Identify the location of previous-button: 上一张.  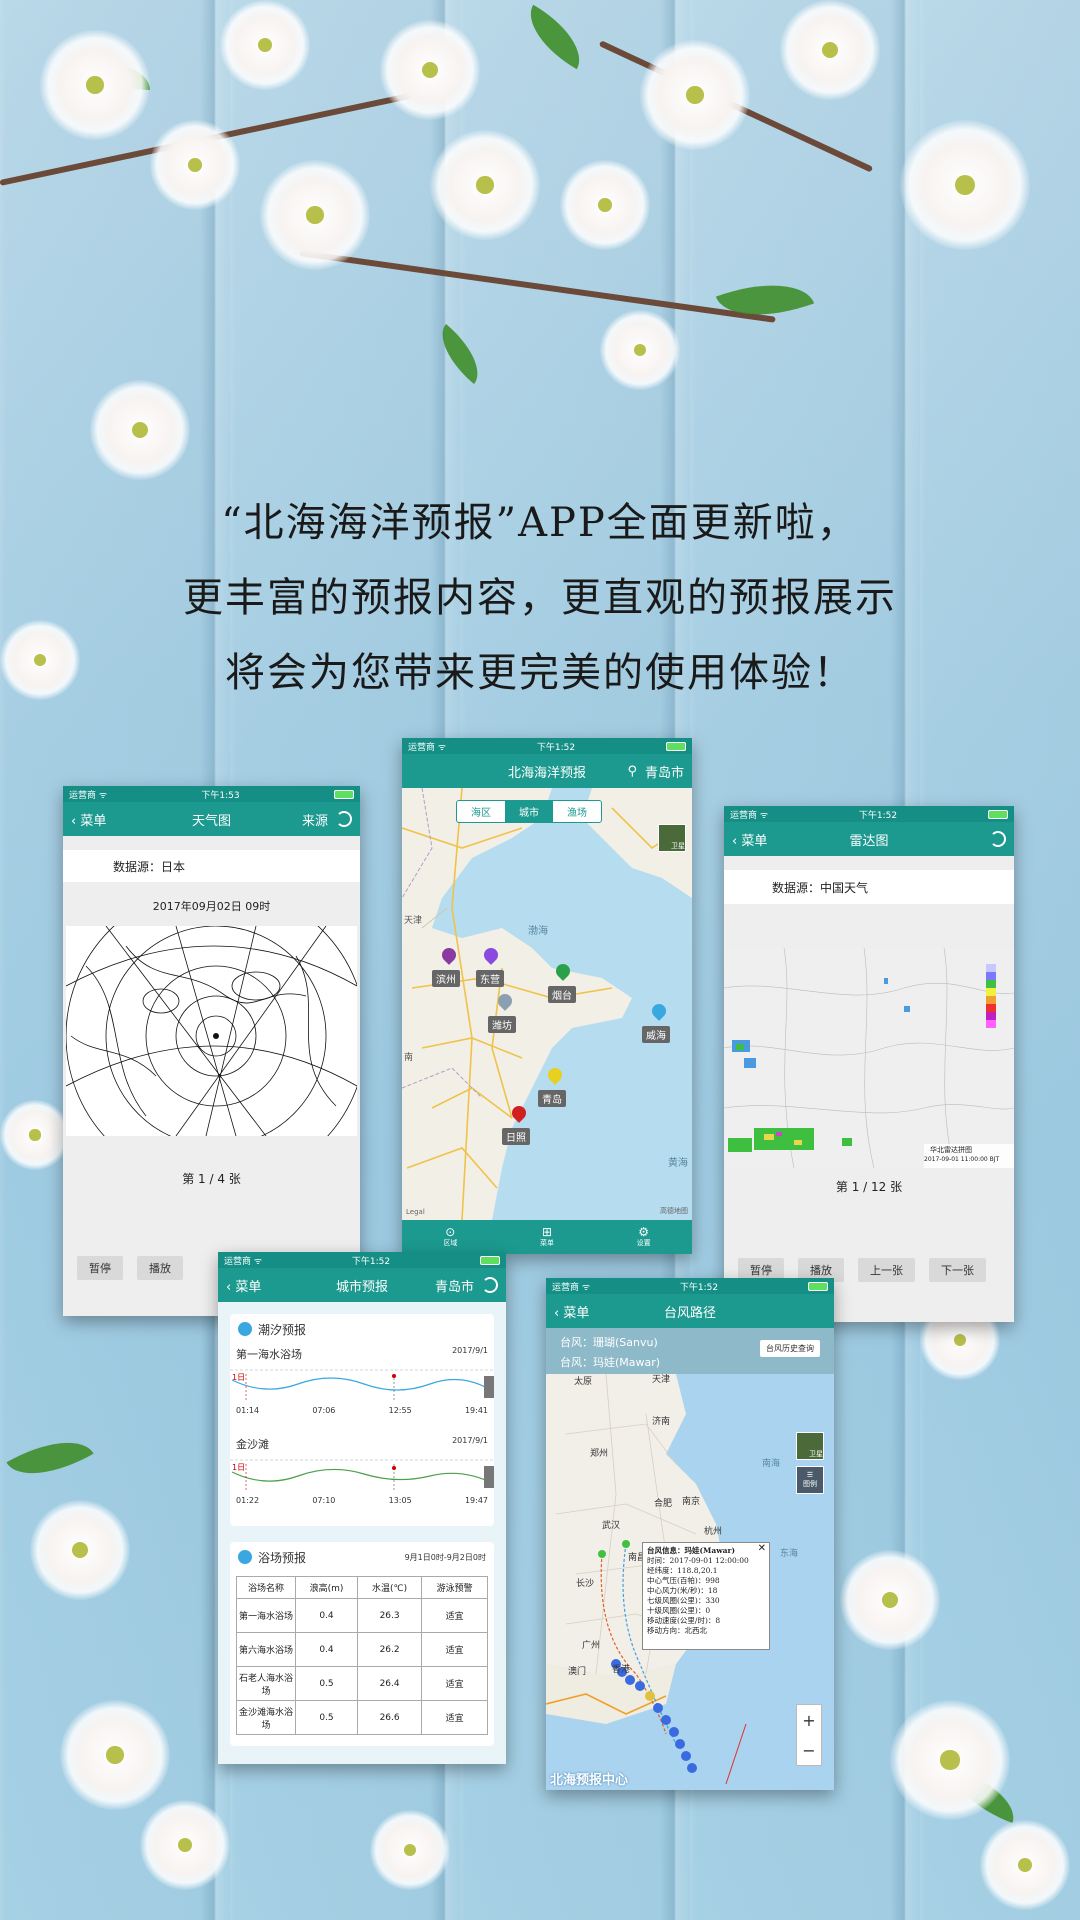
(886, 1270).